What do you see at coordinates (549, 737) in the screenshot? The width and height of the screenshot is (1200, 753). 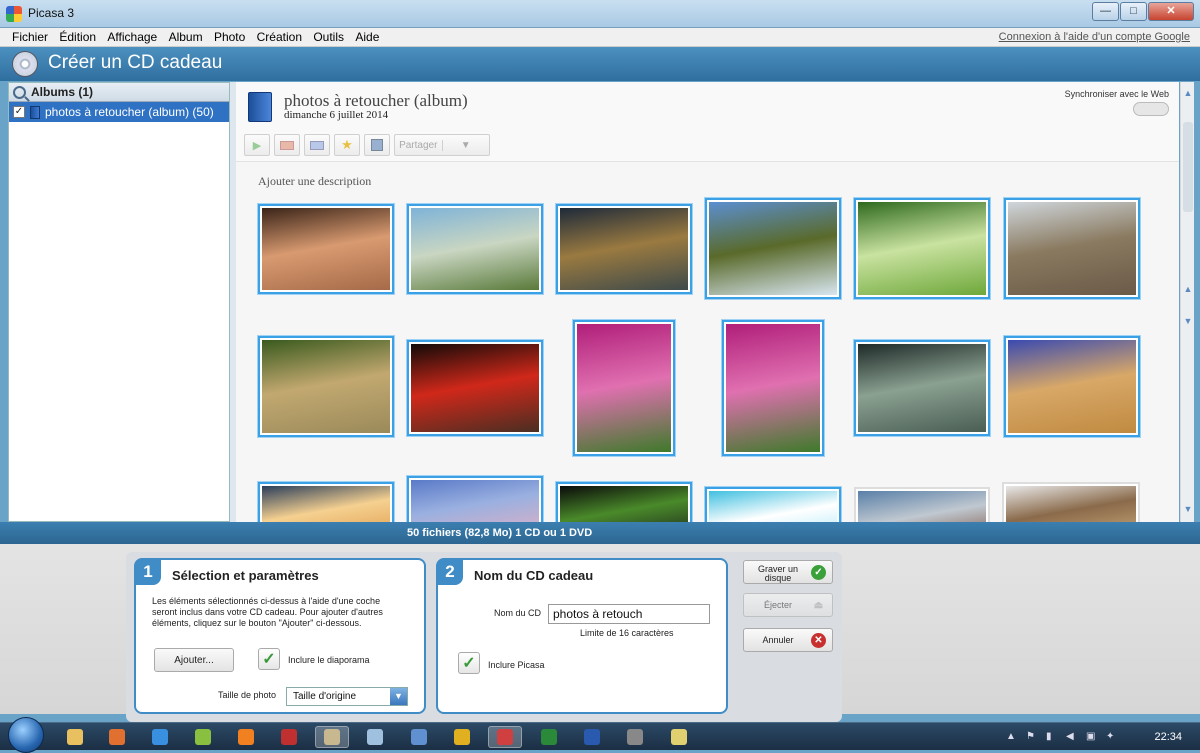 I see `taskbar-app-excel` at bounding box center [549, 737].